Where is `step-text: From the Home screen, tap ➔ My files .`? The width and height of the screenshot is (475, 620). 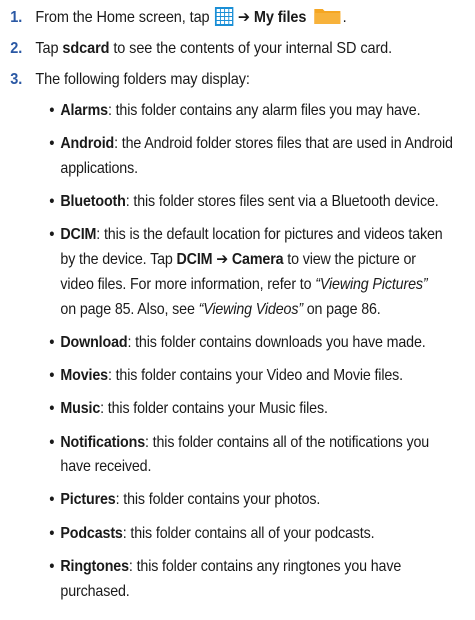
step-text: From the Home screen, tap ➔ My files . is located at coordinates (191, 18).